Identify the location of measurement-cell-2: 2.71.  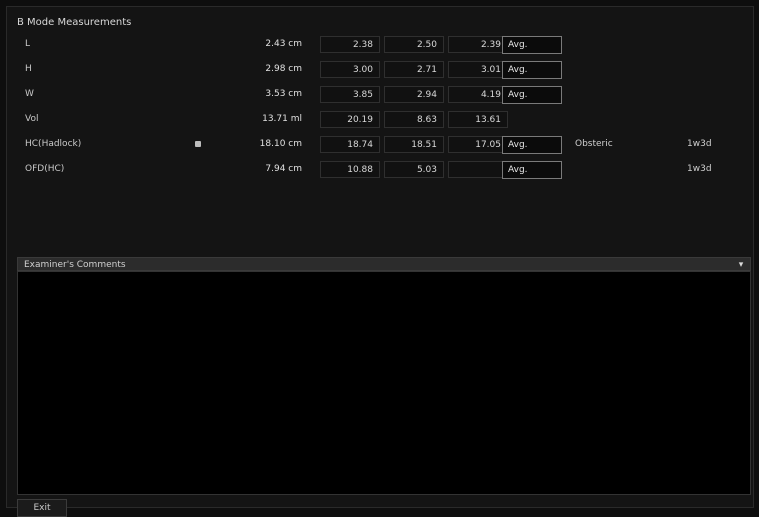
(414, 69).